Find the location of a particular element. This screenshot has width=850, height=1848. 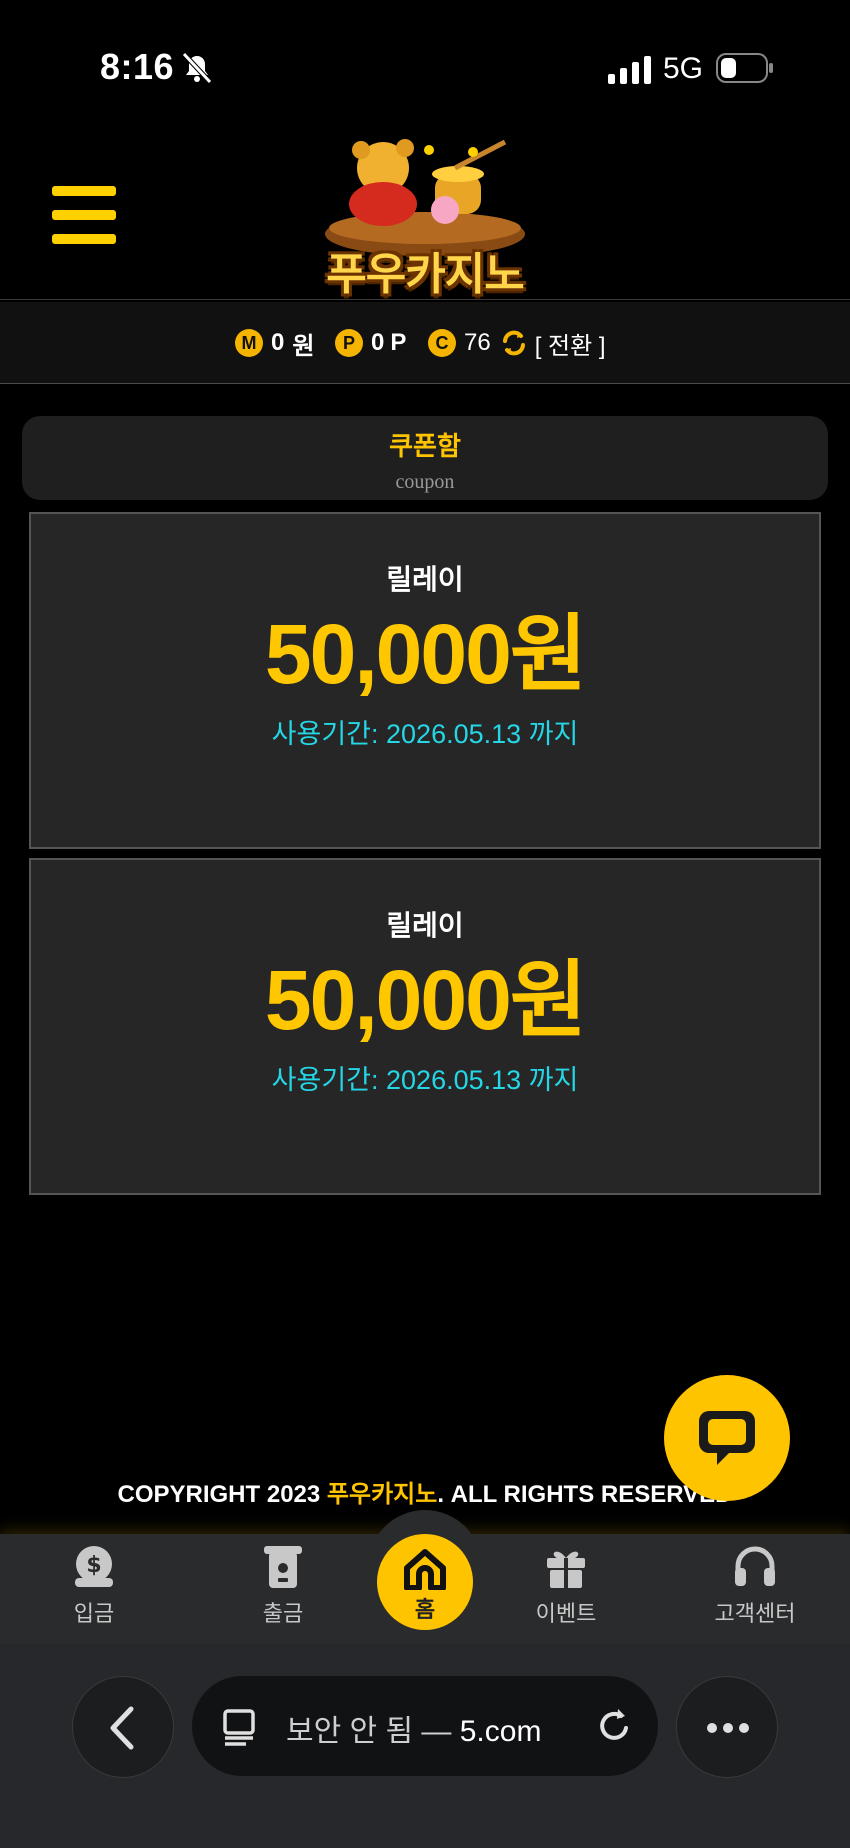

ellipsis-icon is located at coordinates (728, 1728).